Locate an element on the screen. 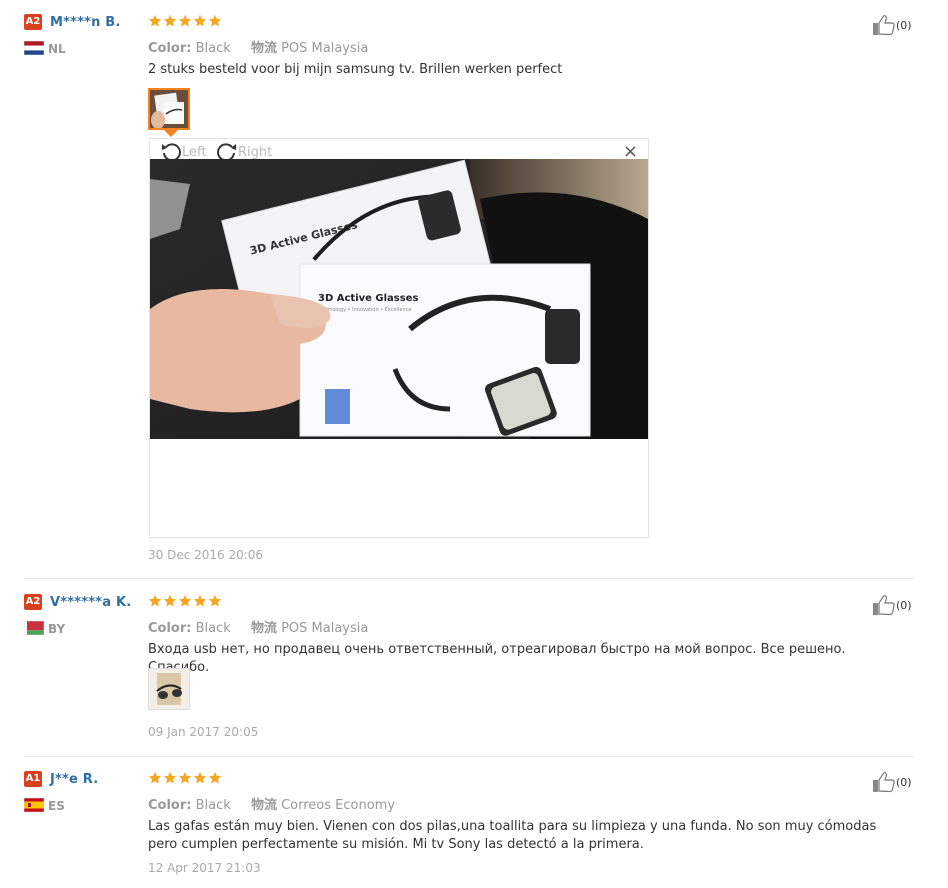 This screenshot has height=888, width=948. rotate-left-label: Left is located at coordinates (194, 152).